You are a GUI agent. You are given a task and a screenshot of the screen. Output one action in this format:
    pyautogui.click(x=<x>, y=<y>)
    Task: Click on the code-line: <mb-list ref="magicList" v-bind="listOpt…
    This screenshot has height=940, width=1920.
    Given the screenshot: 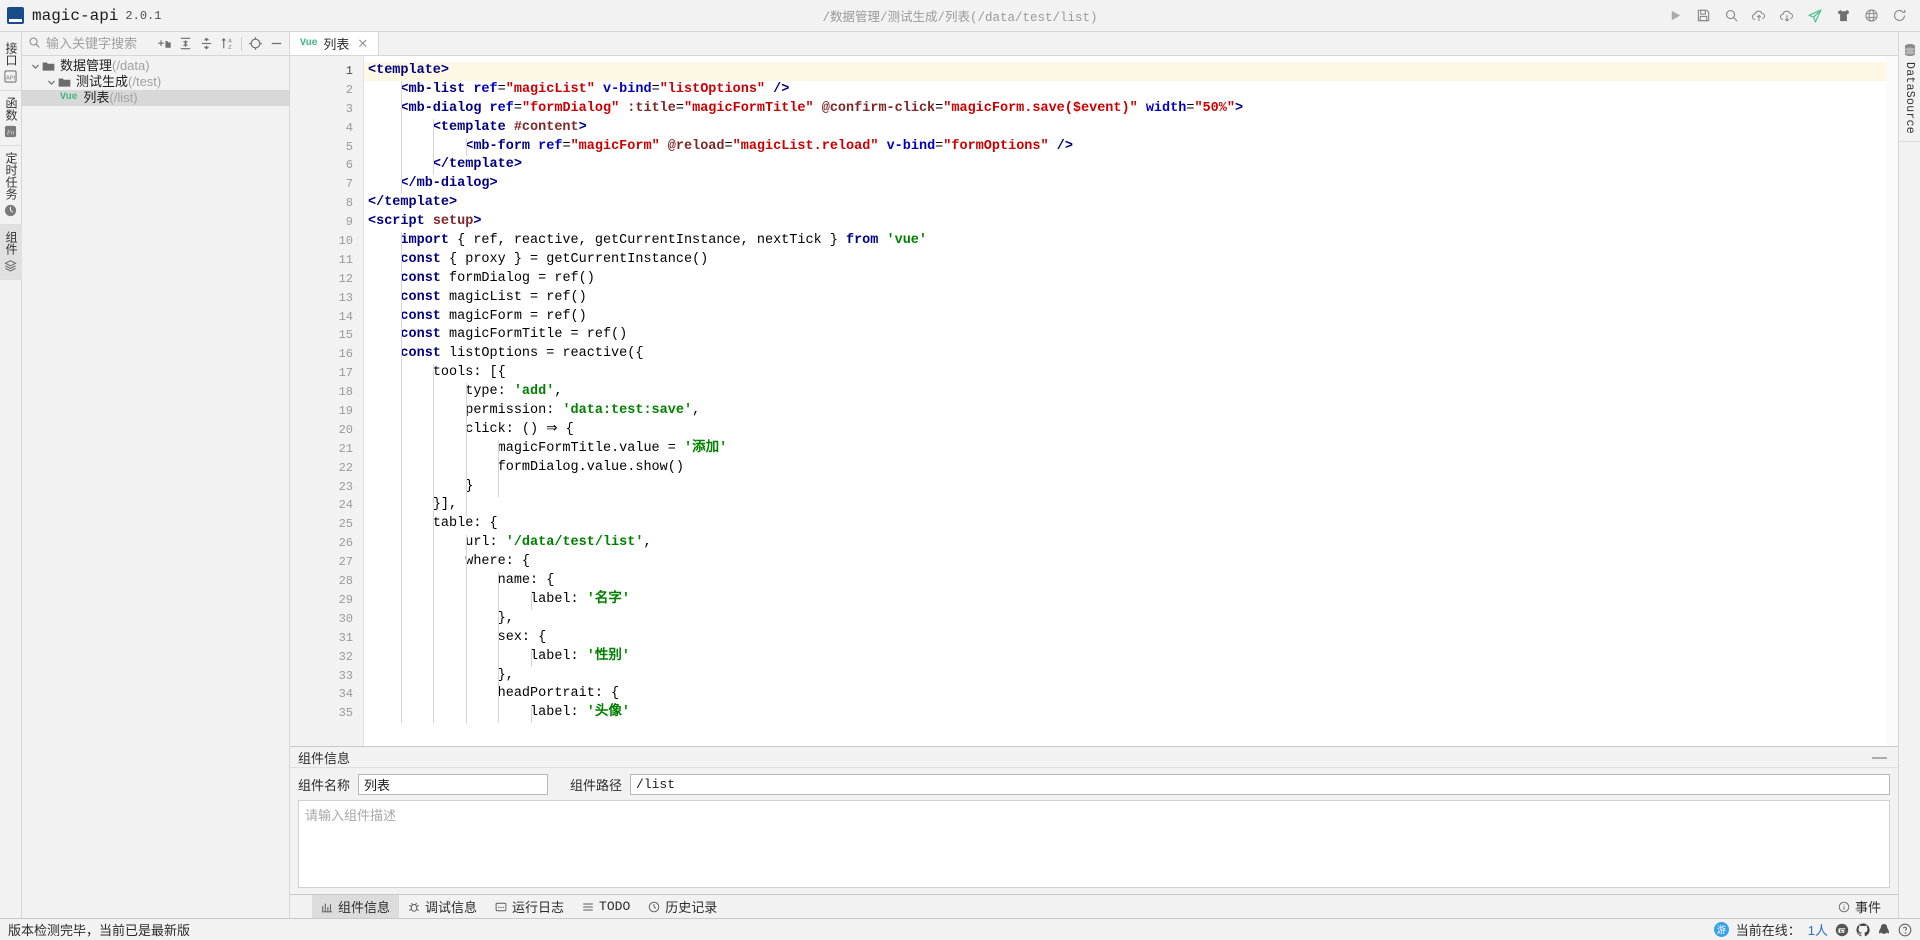 What is the action you would take?
    pyautogui.click(x=1131, y=90)
    